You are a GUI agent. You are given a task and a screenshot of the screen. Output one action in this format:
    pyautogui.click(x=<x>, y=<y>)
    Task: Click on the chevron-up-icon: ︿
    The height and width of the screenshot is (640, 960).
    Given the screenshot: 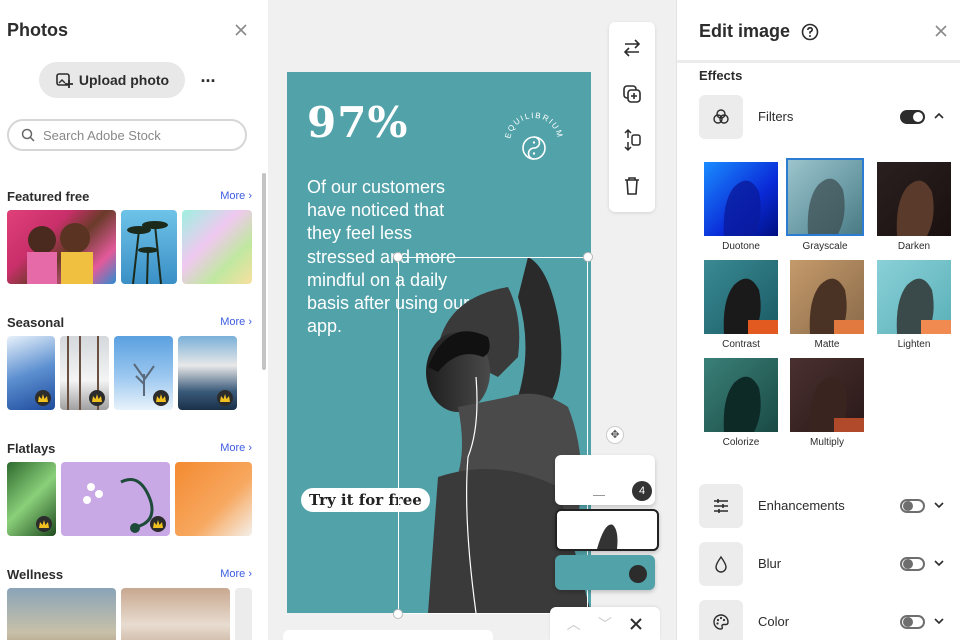 What is the action you would take?
    pyautogui.click(x=574, y=624)
    